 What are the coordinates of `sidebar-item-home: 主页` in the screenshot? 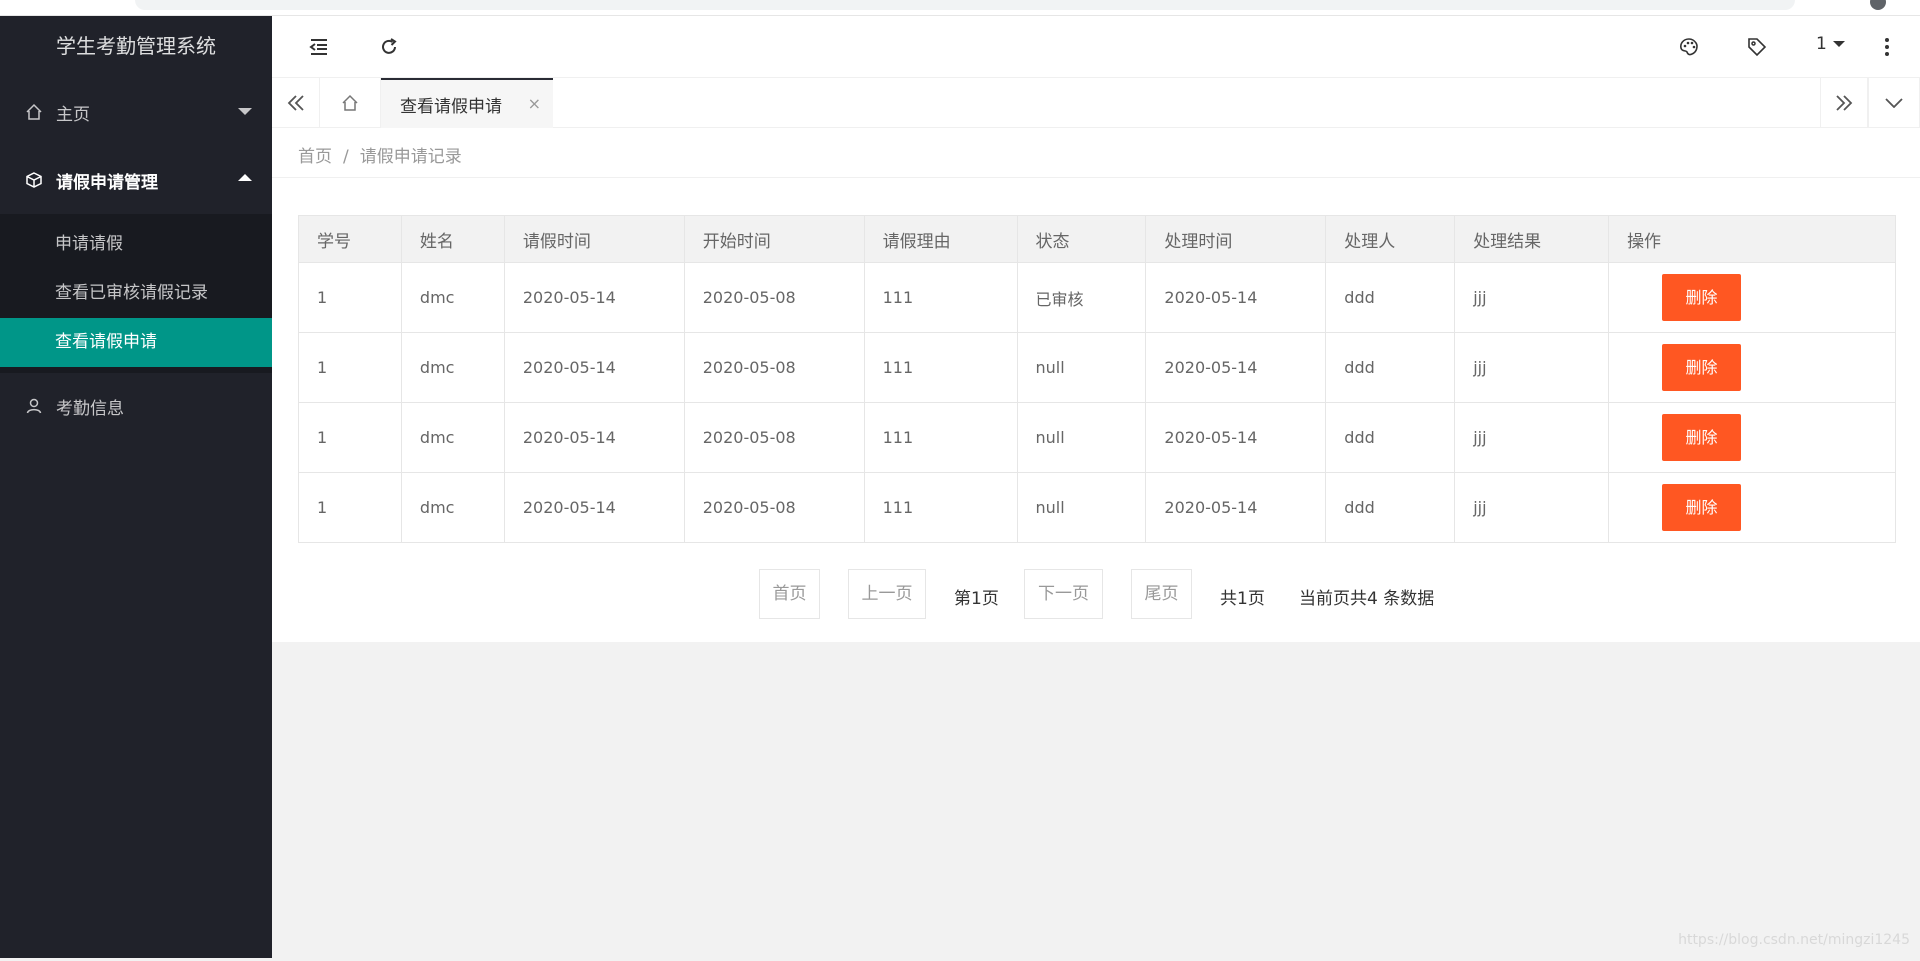 It's located at (136, 112).